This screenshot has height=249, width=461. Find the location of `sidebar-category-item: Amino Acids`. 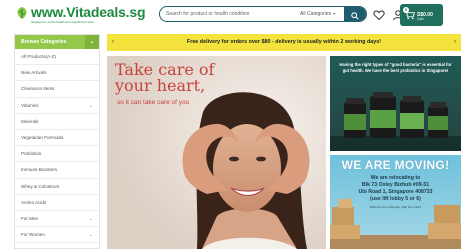

sidebar-category-item: Amino Acids is located at coordinates (57, 203).